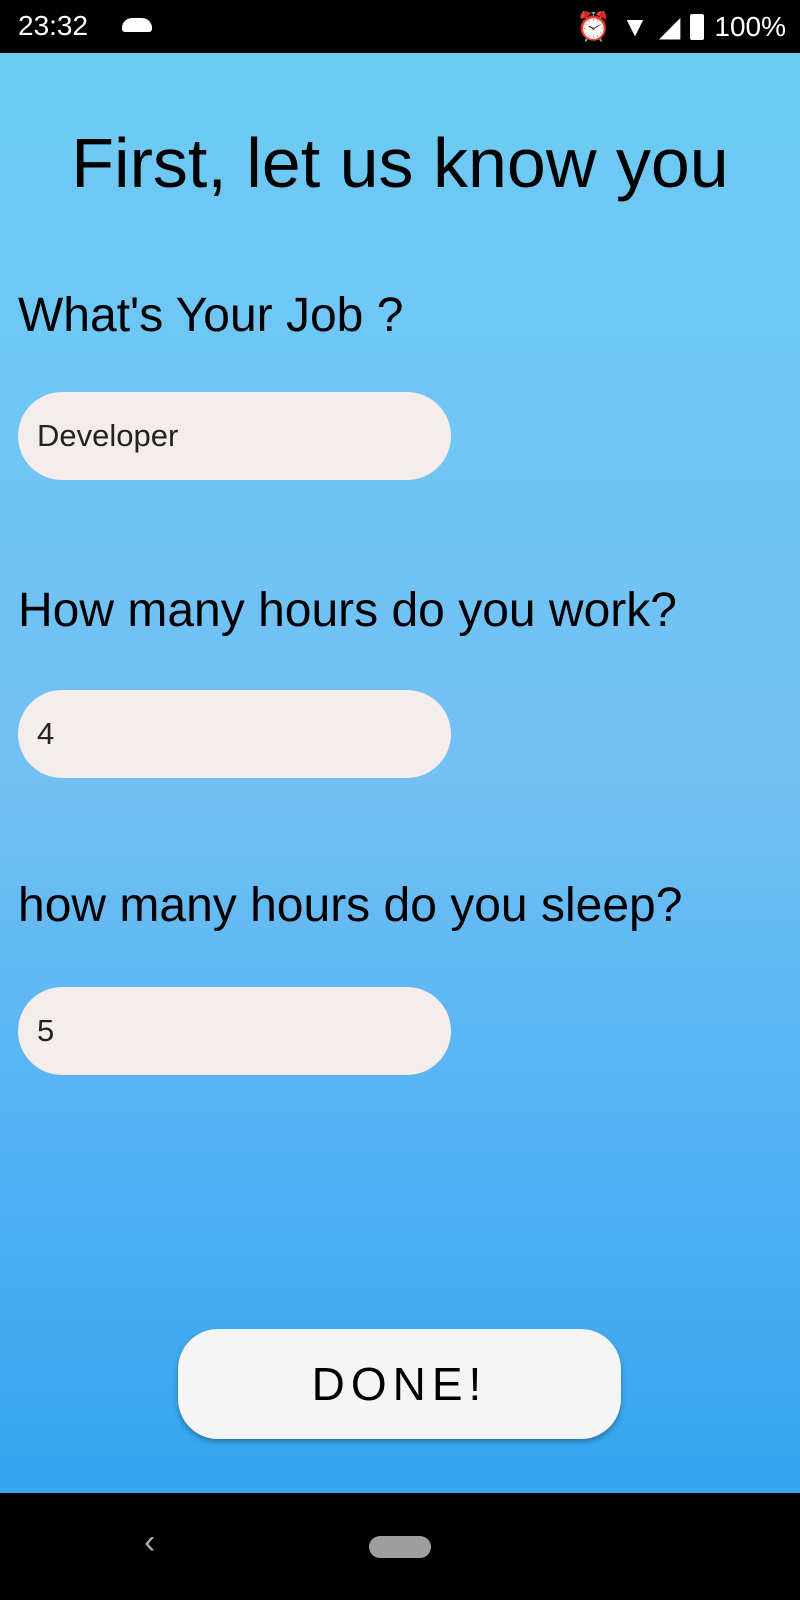 Image resolution: width=800 pixels, height=1600 pixels. Describe the element at coordinates (211, 315) in the screenshot. I see `job-label: What's Your Job ?` at that location.